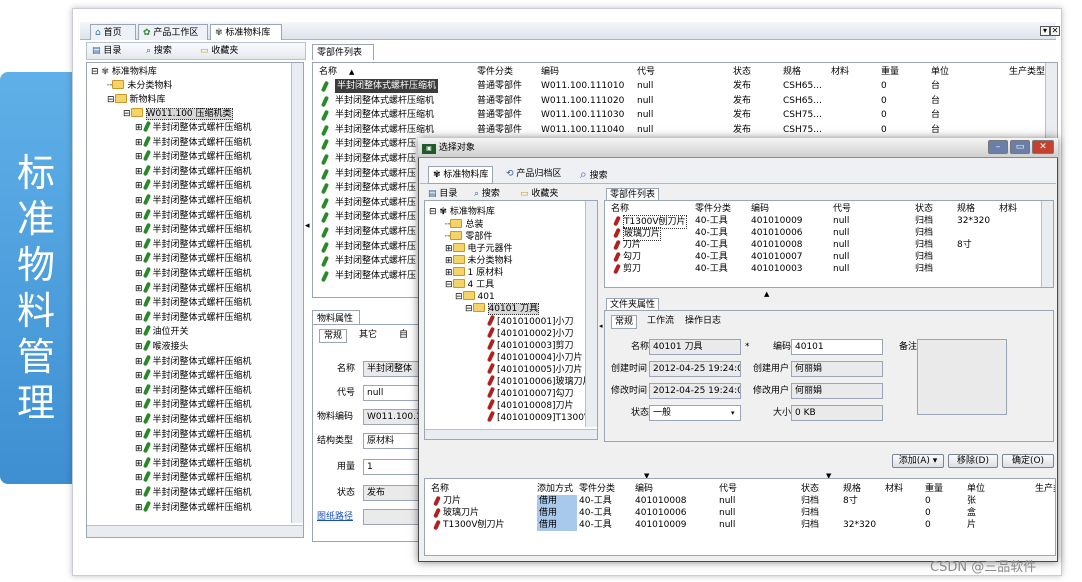 Image resolution: width=1082 pixels, height=582 pixels. What do you see at coordinates (335, 517) in the screenshot?
I see `drawing-path-link: 图纸路径` at bounding box center [335, 517].